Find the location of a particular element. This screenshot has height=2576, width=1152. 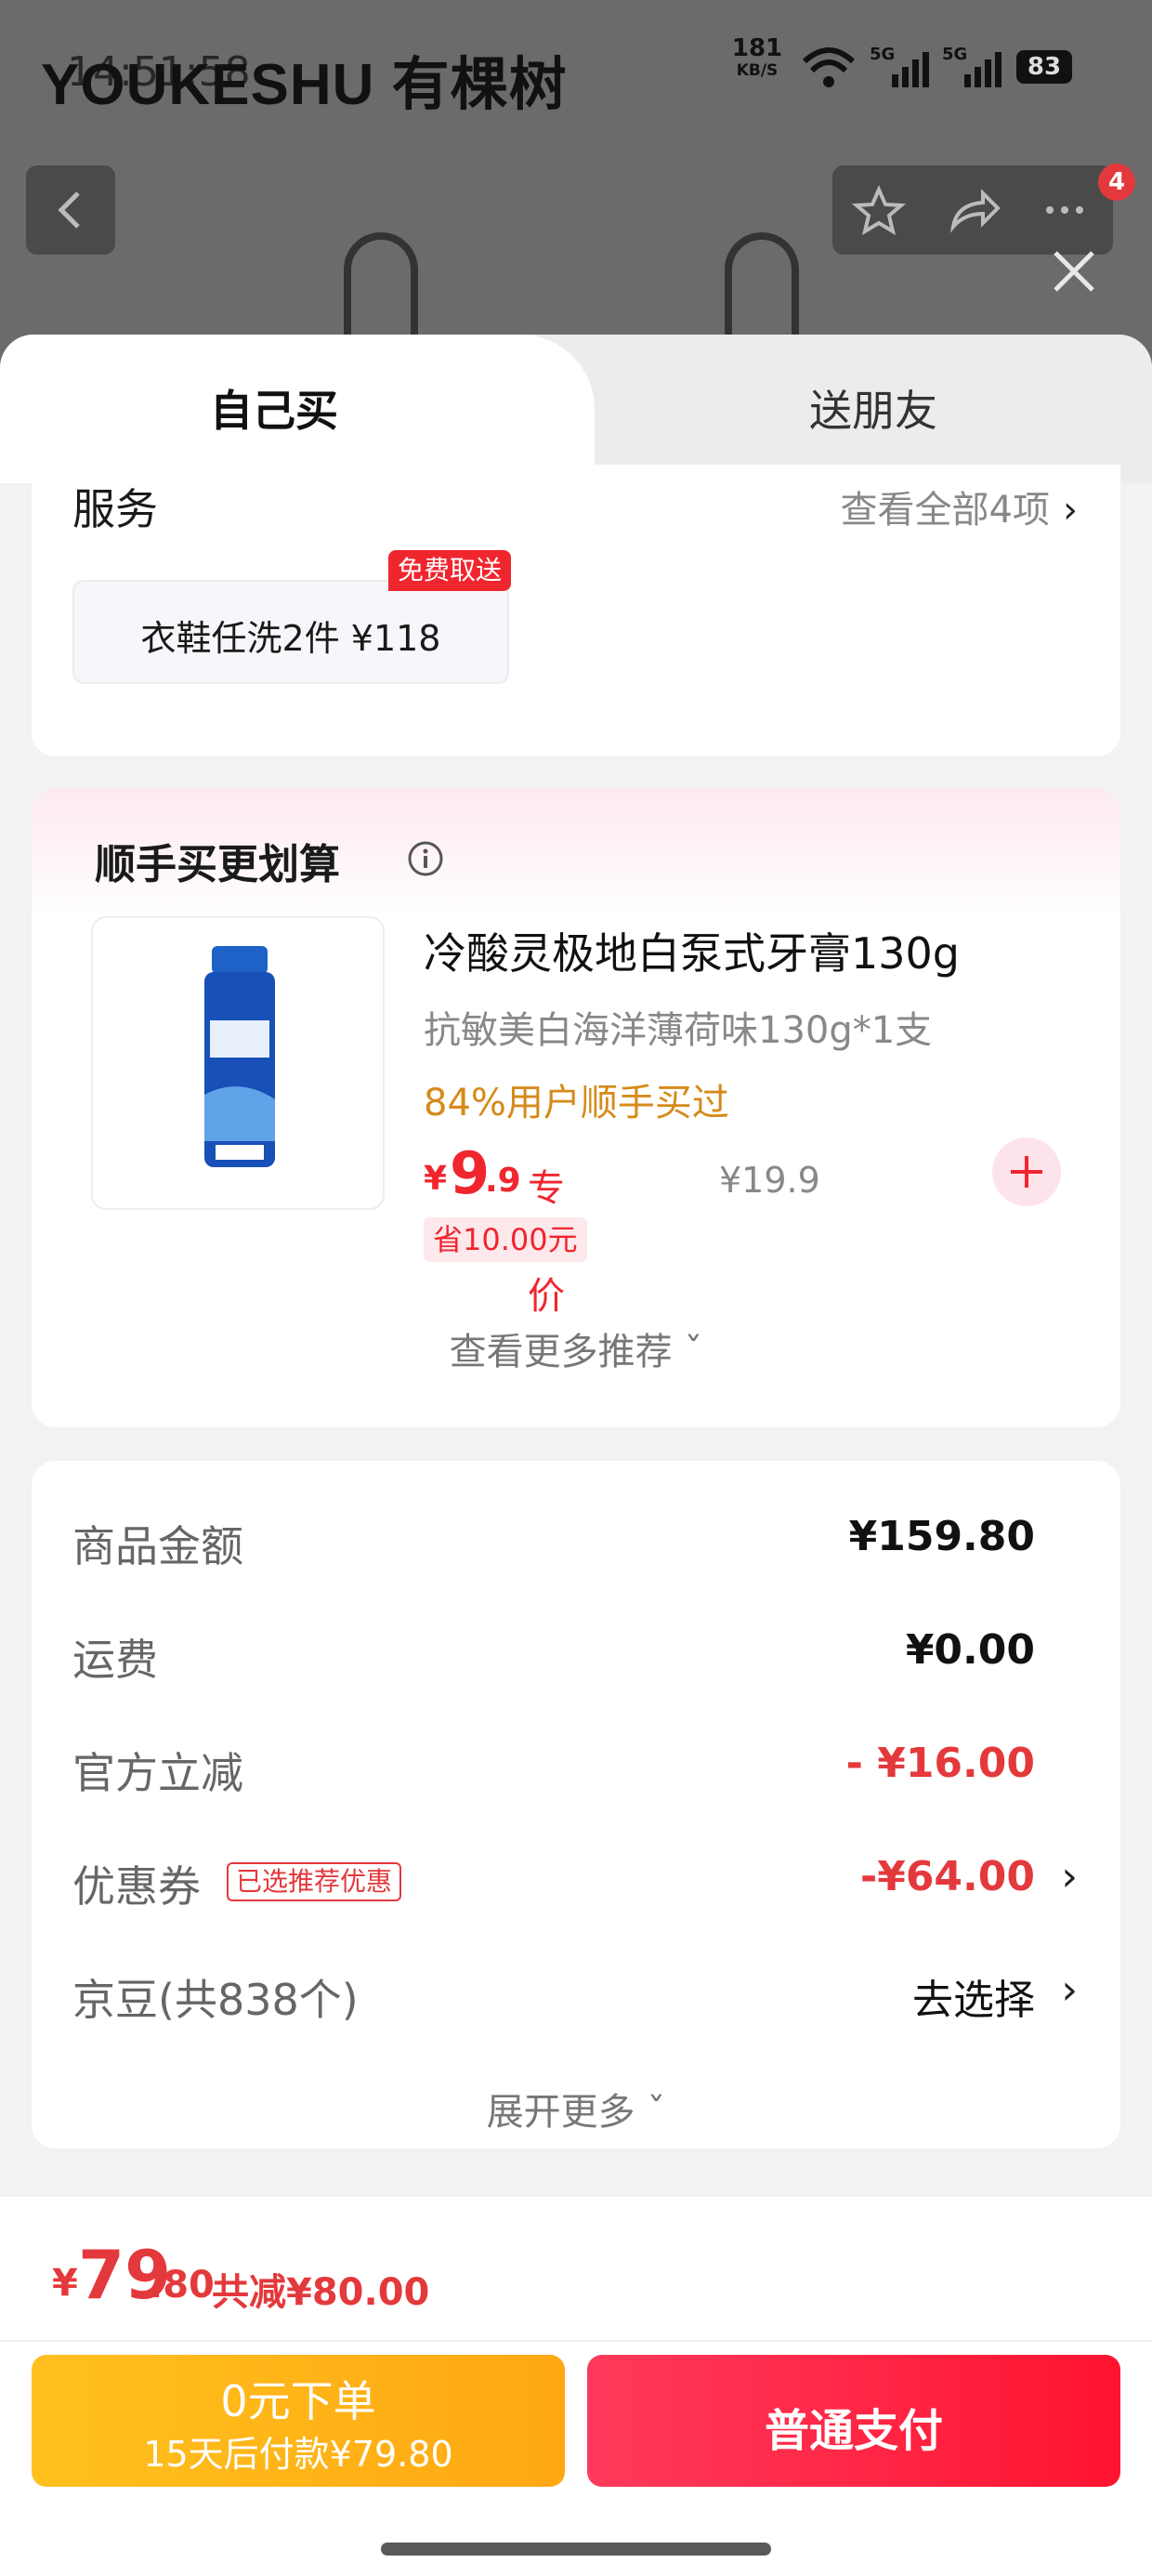

back-button is located at coordinates (70, 210).